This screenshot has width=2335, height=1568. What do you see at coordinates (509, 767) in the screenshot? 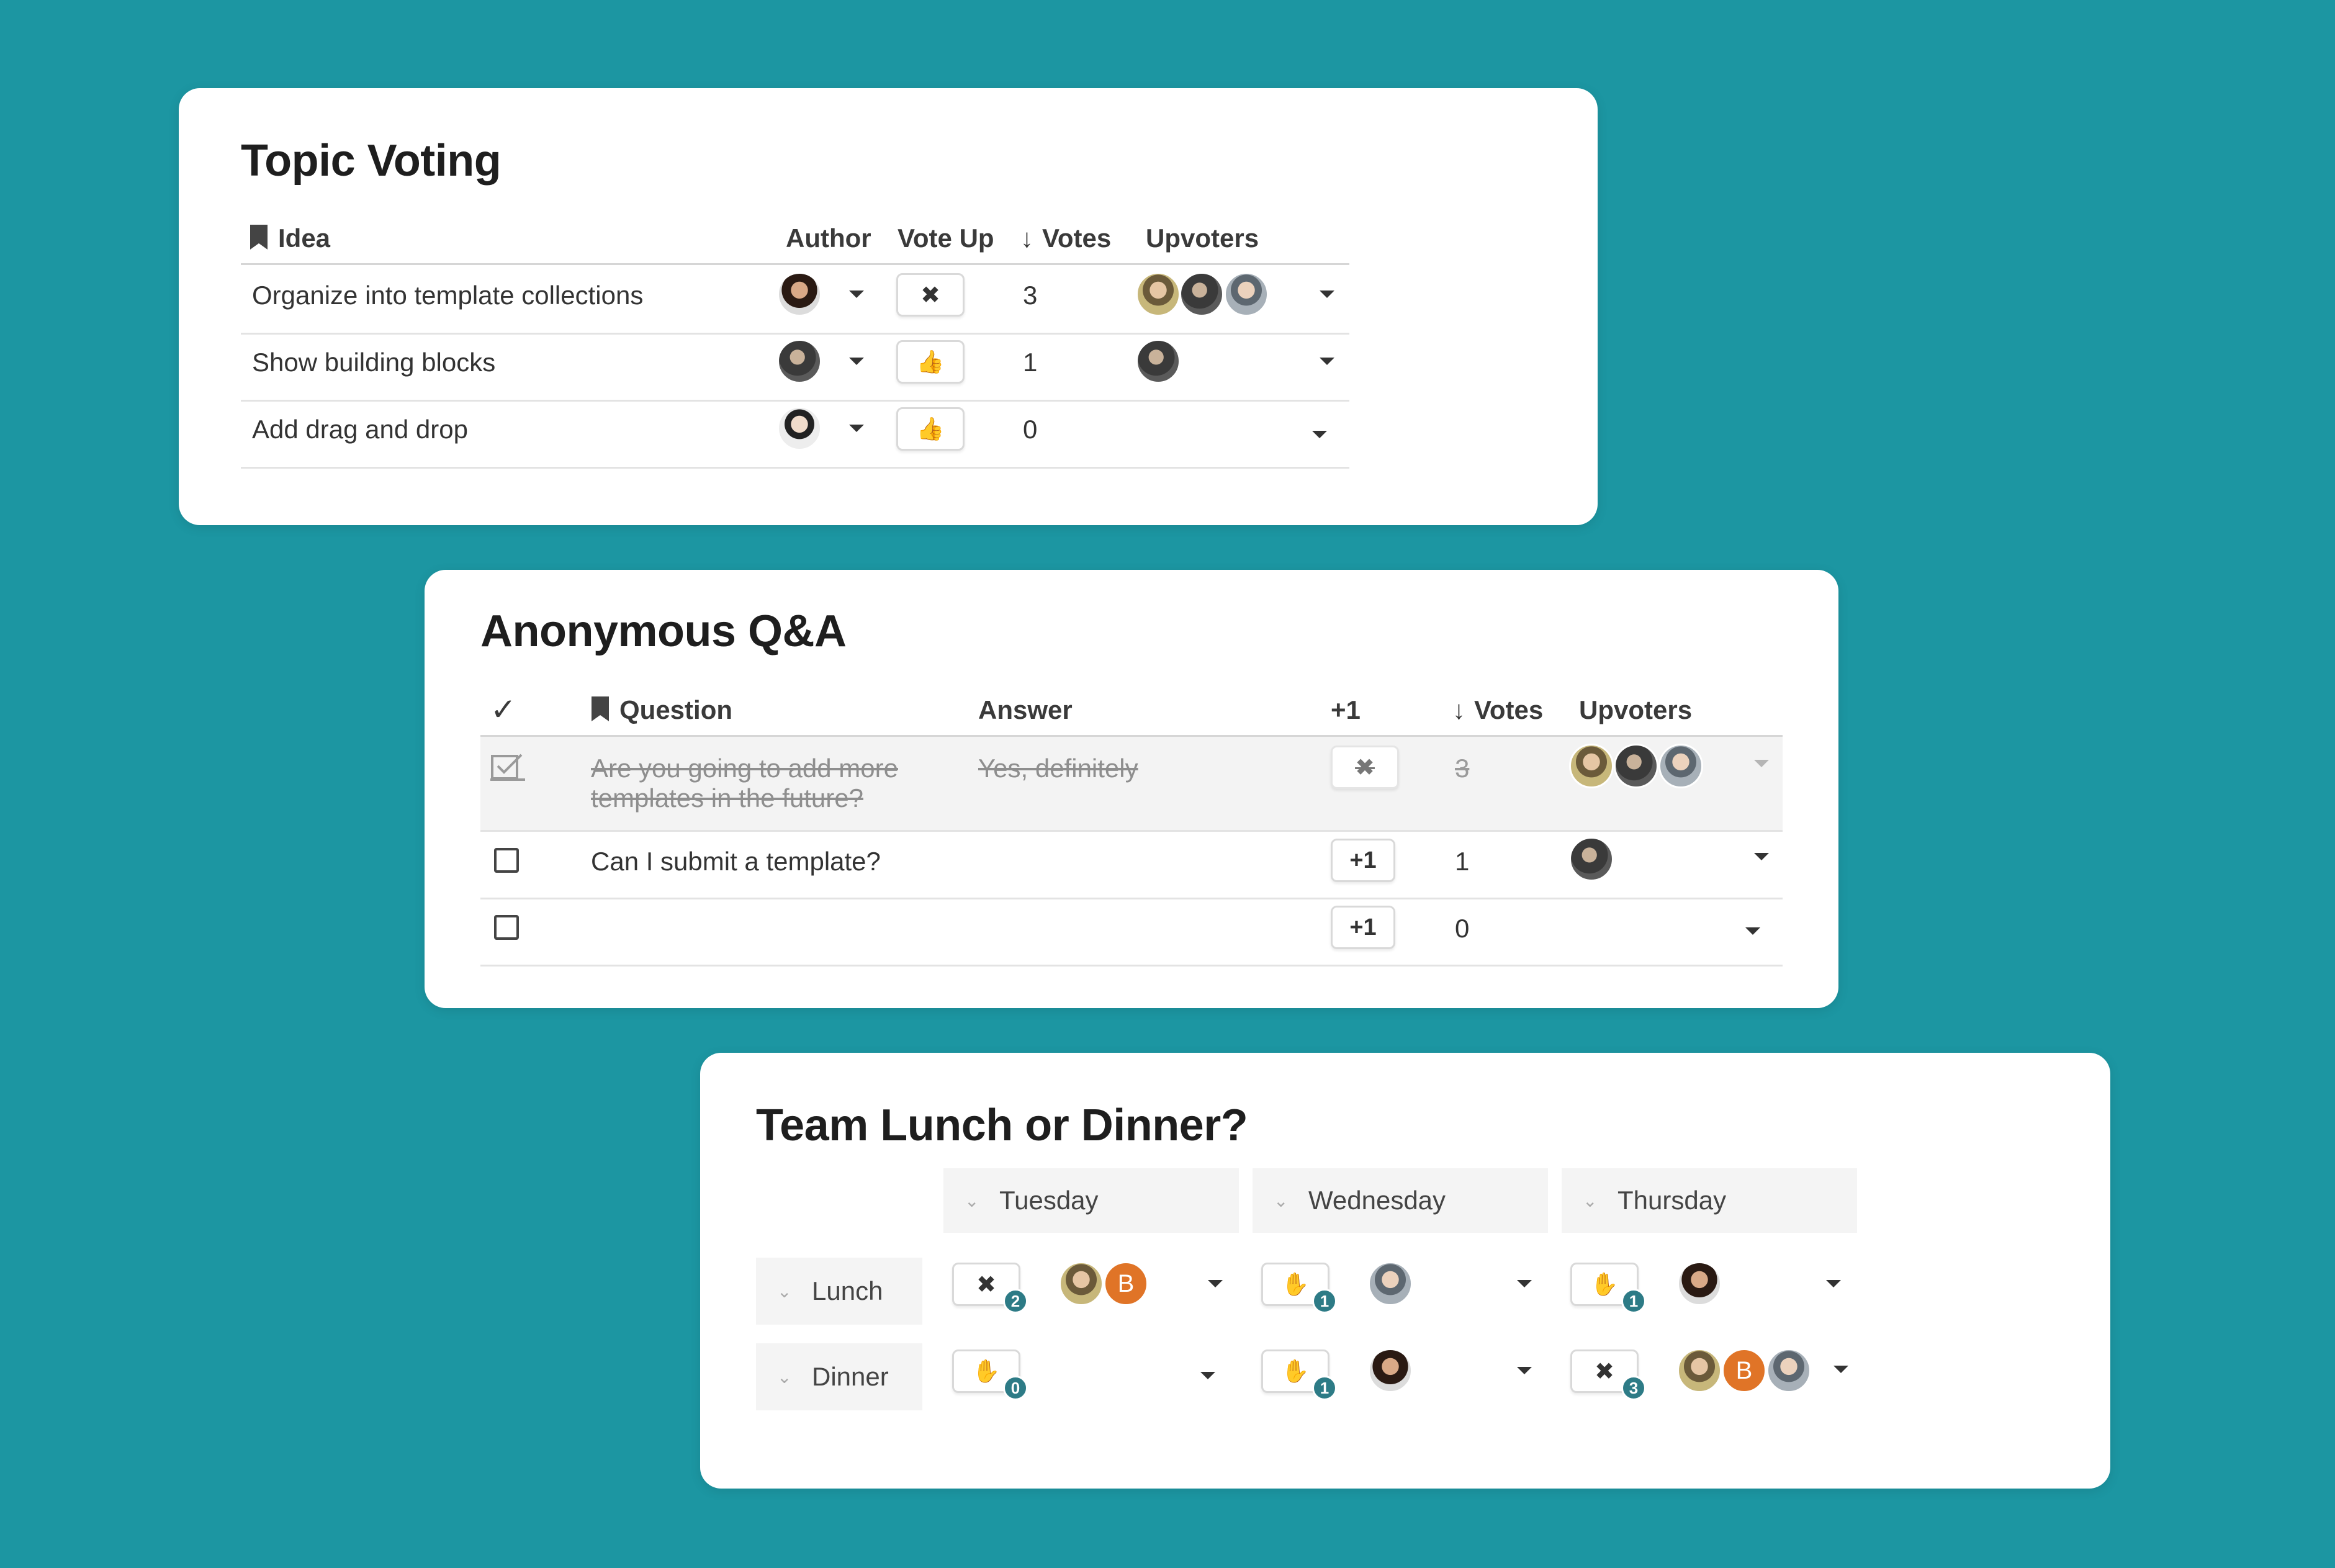
I see `checked-checkbox-icon` at bounding box center [509, 767].